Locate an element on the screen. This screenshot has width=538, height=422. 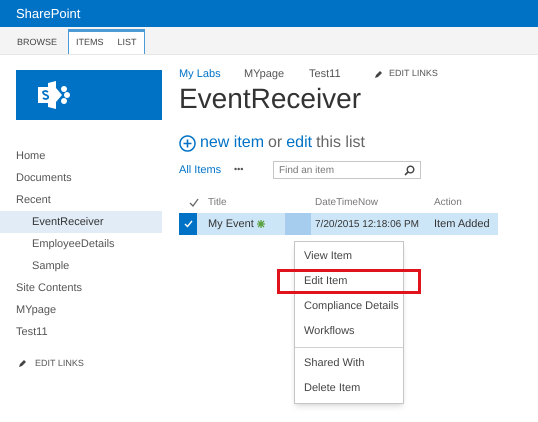
ribbon-tab: BROWSE is located at coordinates (37, 43).